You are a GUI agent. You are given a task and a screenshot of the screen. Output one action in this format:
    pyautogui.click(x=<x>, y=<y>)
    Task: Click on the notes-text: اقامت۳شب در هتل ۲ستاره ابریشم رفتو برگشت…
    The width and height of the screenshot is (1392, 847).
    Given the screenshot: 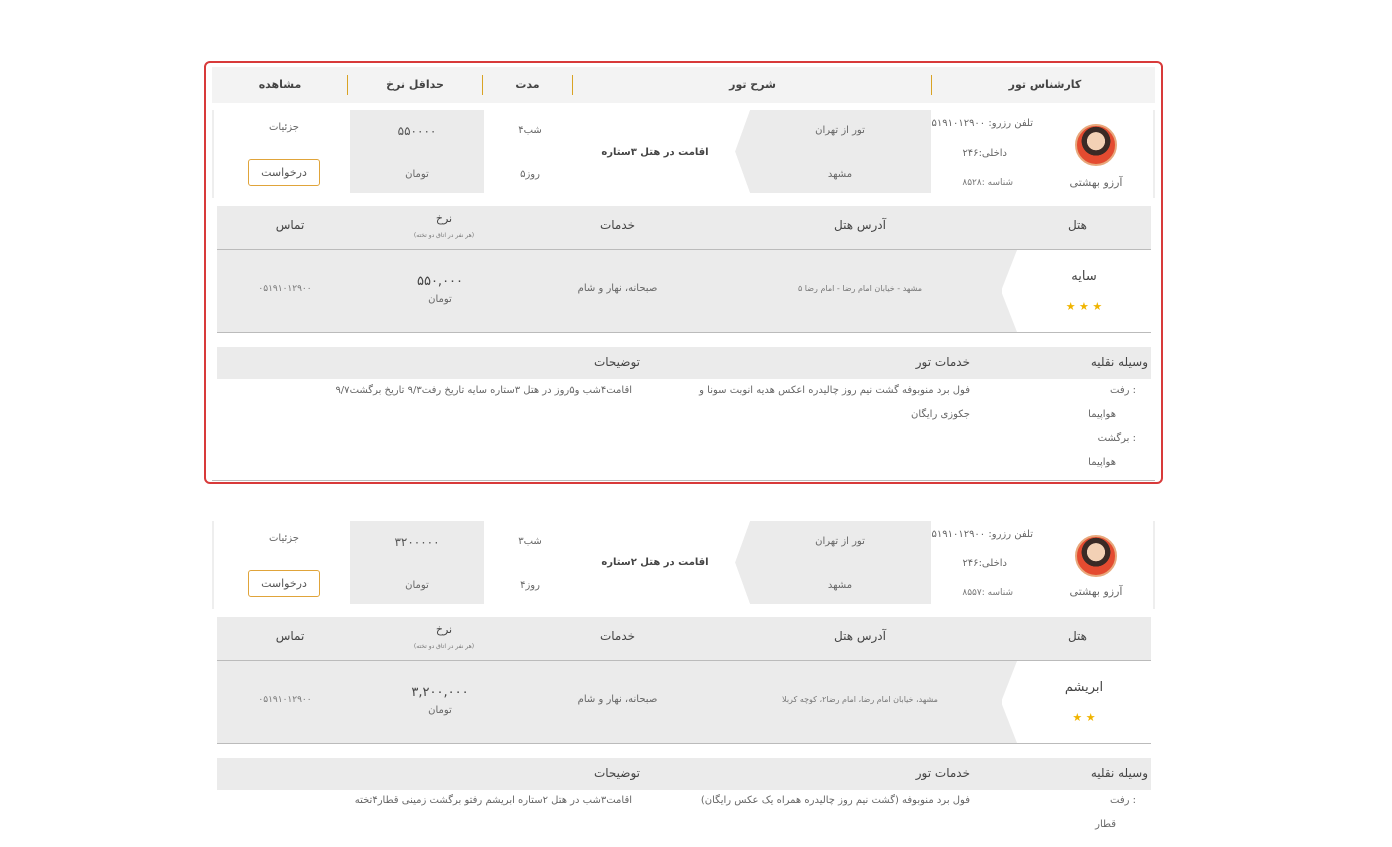 What is the action you would take?
    pyautogui.click(x=493, y=800)
    